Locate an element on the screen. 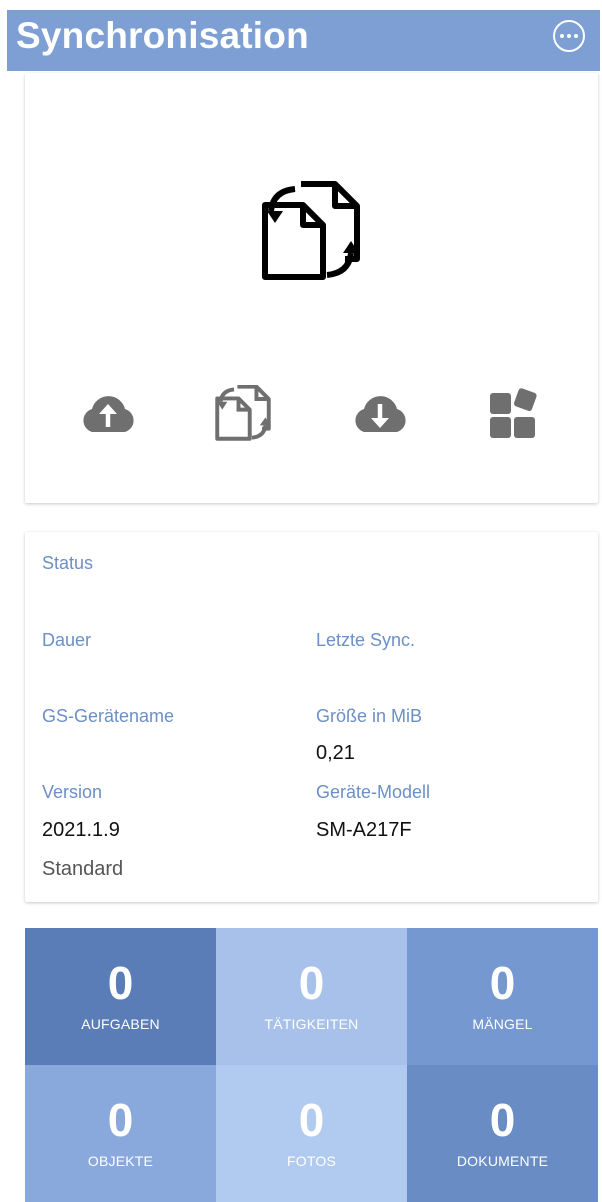 The image size is (602, 1202). app-bar: Synchronisation is located at coordinates (303, 40).